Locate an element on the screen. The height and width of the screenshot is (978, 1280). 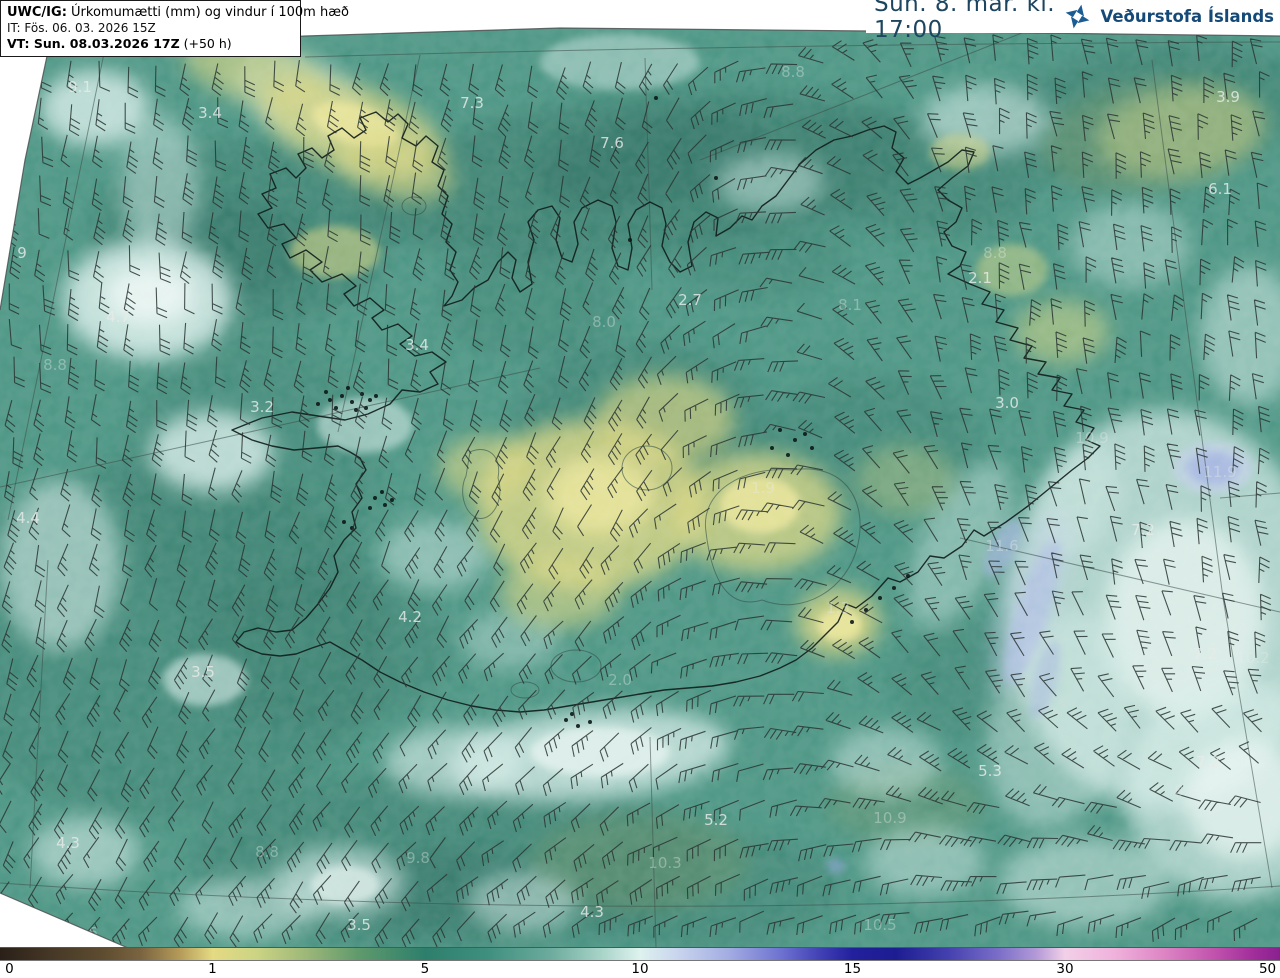
precip-value-label: 5.2 is located at coordinates (716, 820).